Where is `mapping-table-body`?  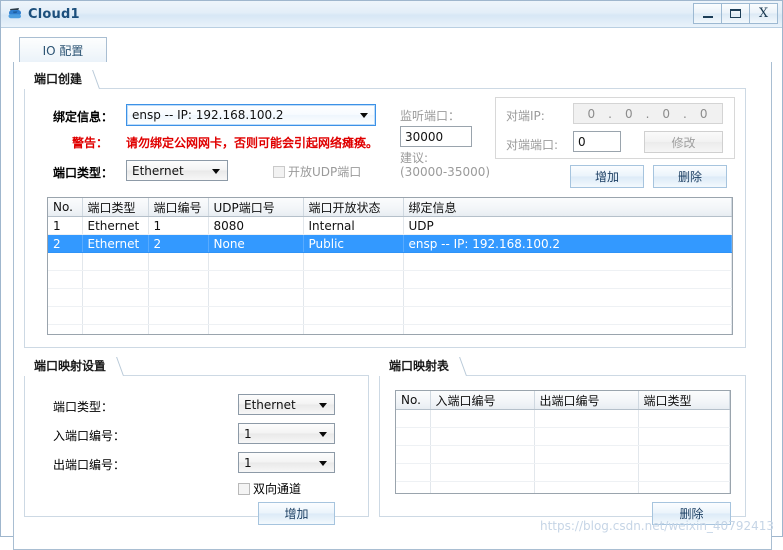 mapping-table-body is located at coordinates (563, 451).